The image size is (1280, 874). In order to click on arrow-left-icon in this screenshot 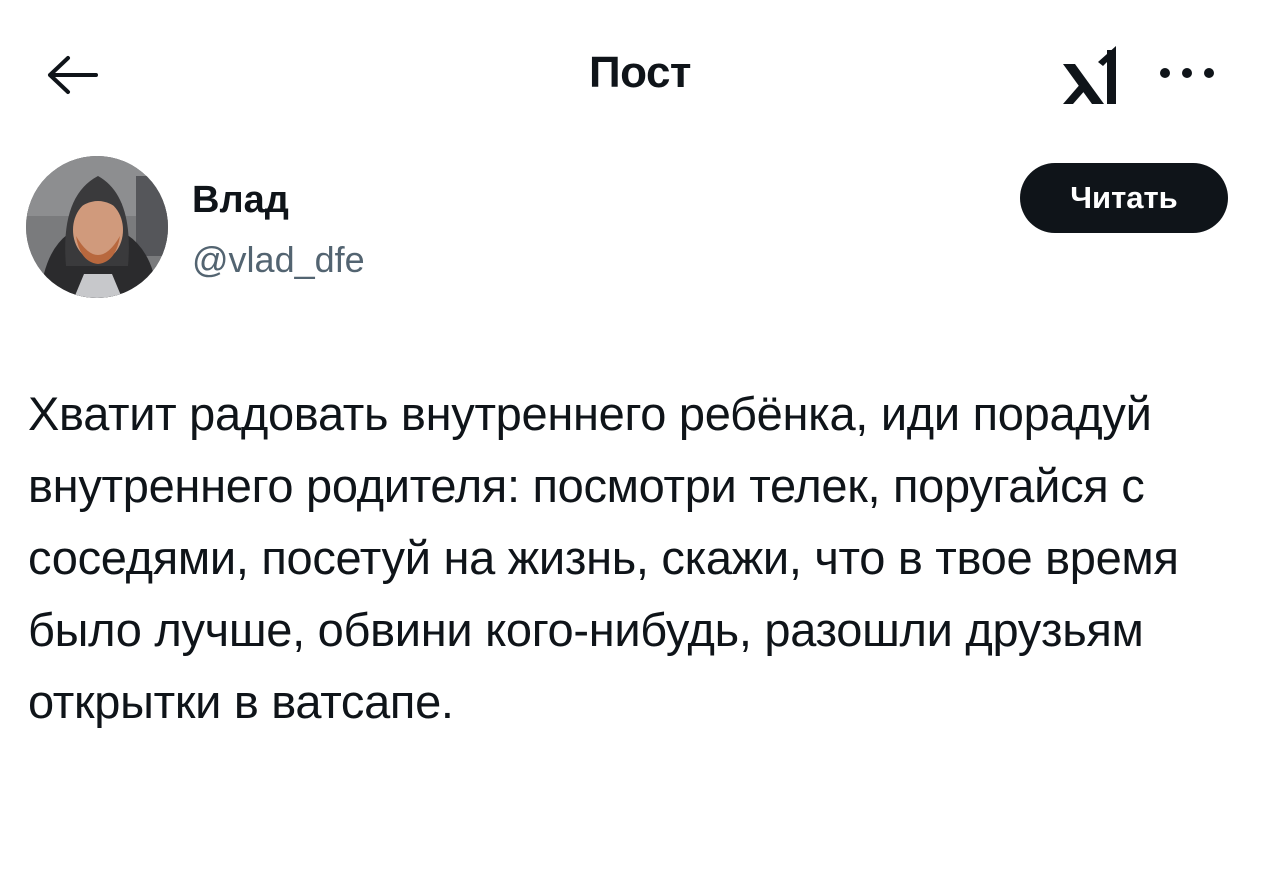, I will do `click(73, 75)`.